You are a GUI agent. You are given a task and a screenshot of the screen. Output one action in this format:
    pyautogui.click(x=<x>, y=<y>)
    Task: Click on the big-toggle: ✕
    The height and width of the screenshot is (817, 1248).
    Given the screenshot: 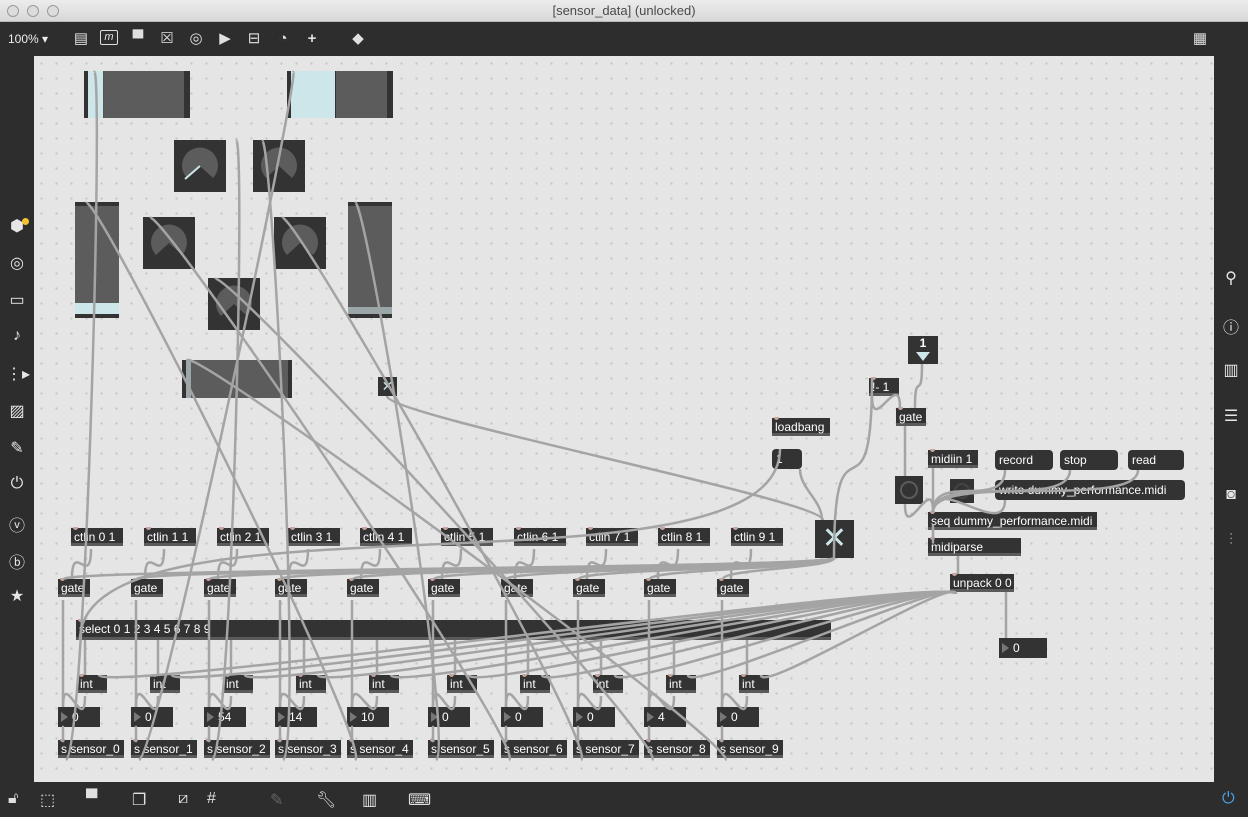 What is the action you would take?
    pyautogui.click(x=834, y=539)
    